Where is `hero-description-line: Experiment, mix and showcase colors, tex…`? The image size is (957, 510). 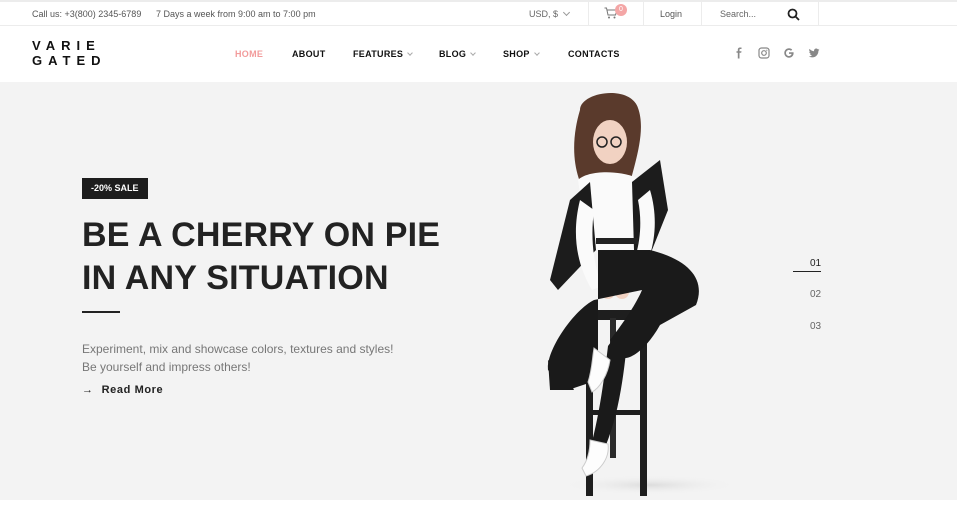 hero-description-line: Experiment, mix and showcase colors, tex… is located at coordinates (238, 349).